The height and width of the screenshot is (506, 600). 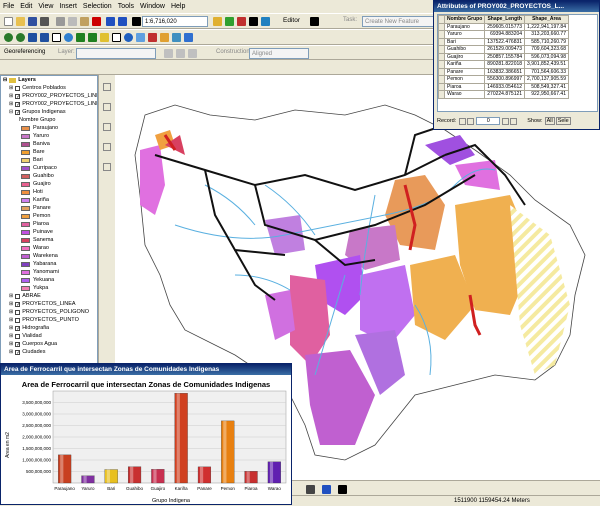 I want to click on table-row: Pemon 556300.896997 2,700,137,905.59, so click(x=503, y=79).